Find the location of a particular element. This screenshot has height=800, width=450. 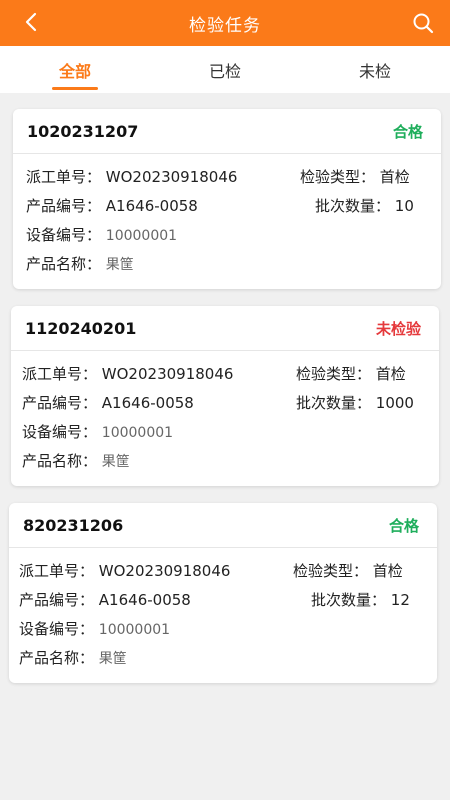

card-header: 820231206 合格 is located at coordinates (223, 525).